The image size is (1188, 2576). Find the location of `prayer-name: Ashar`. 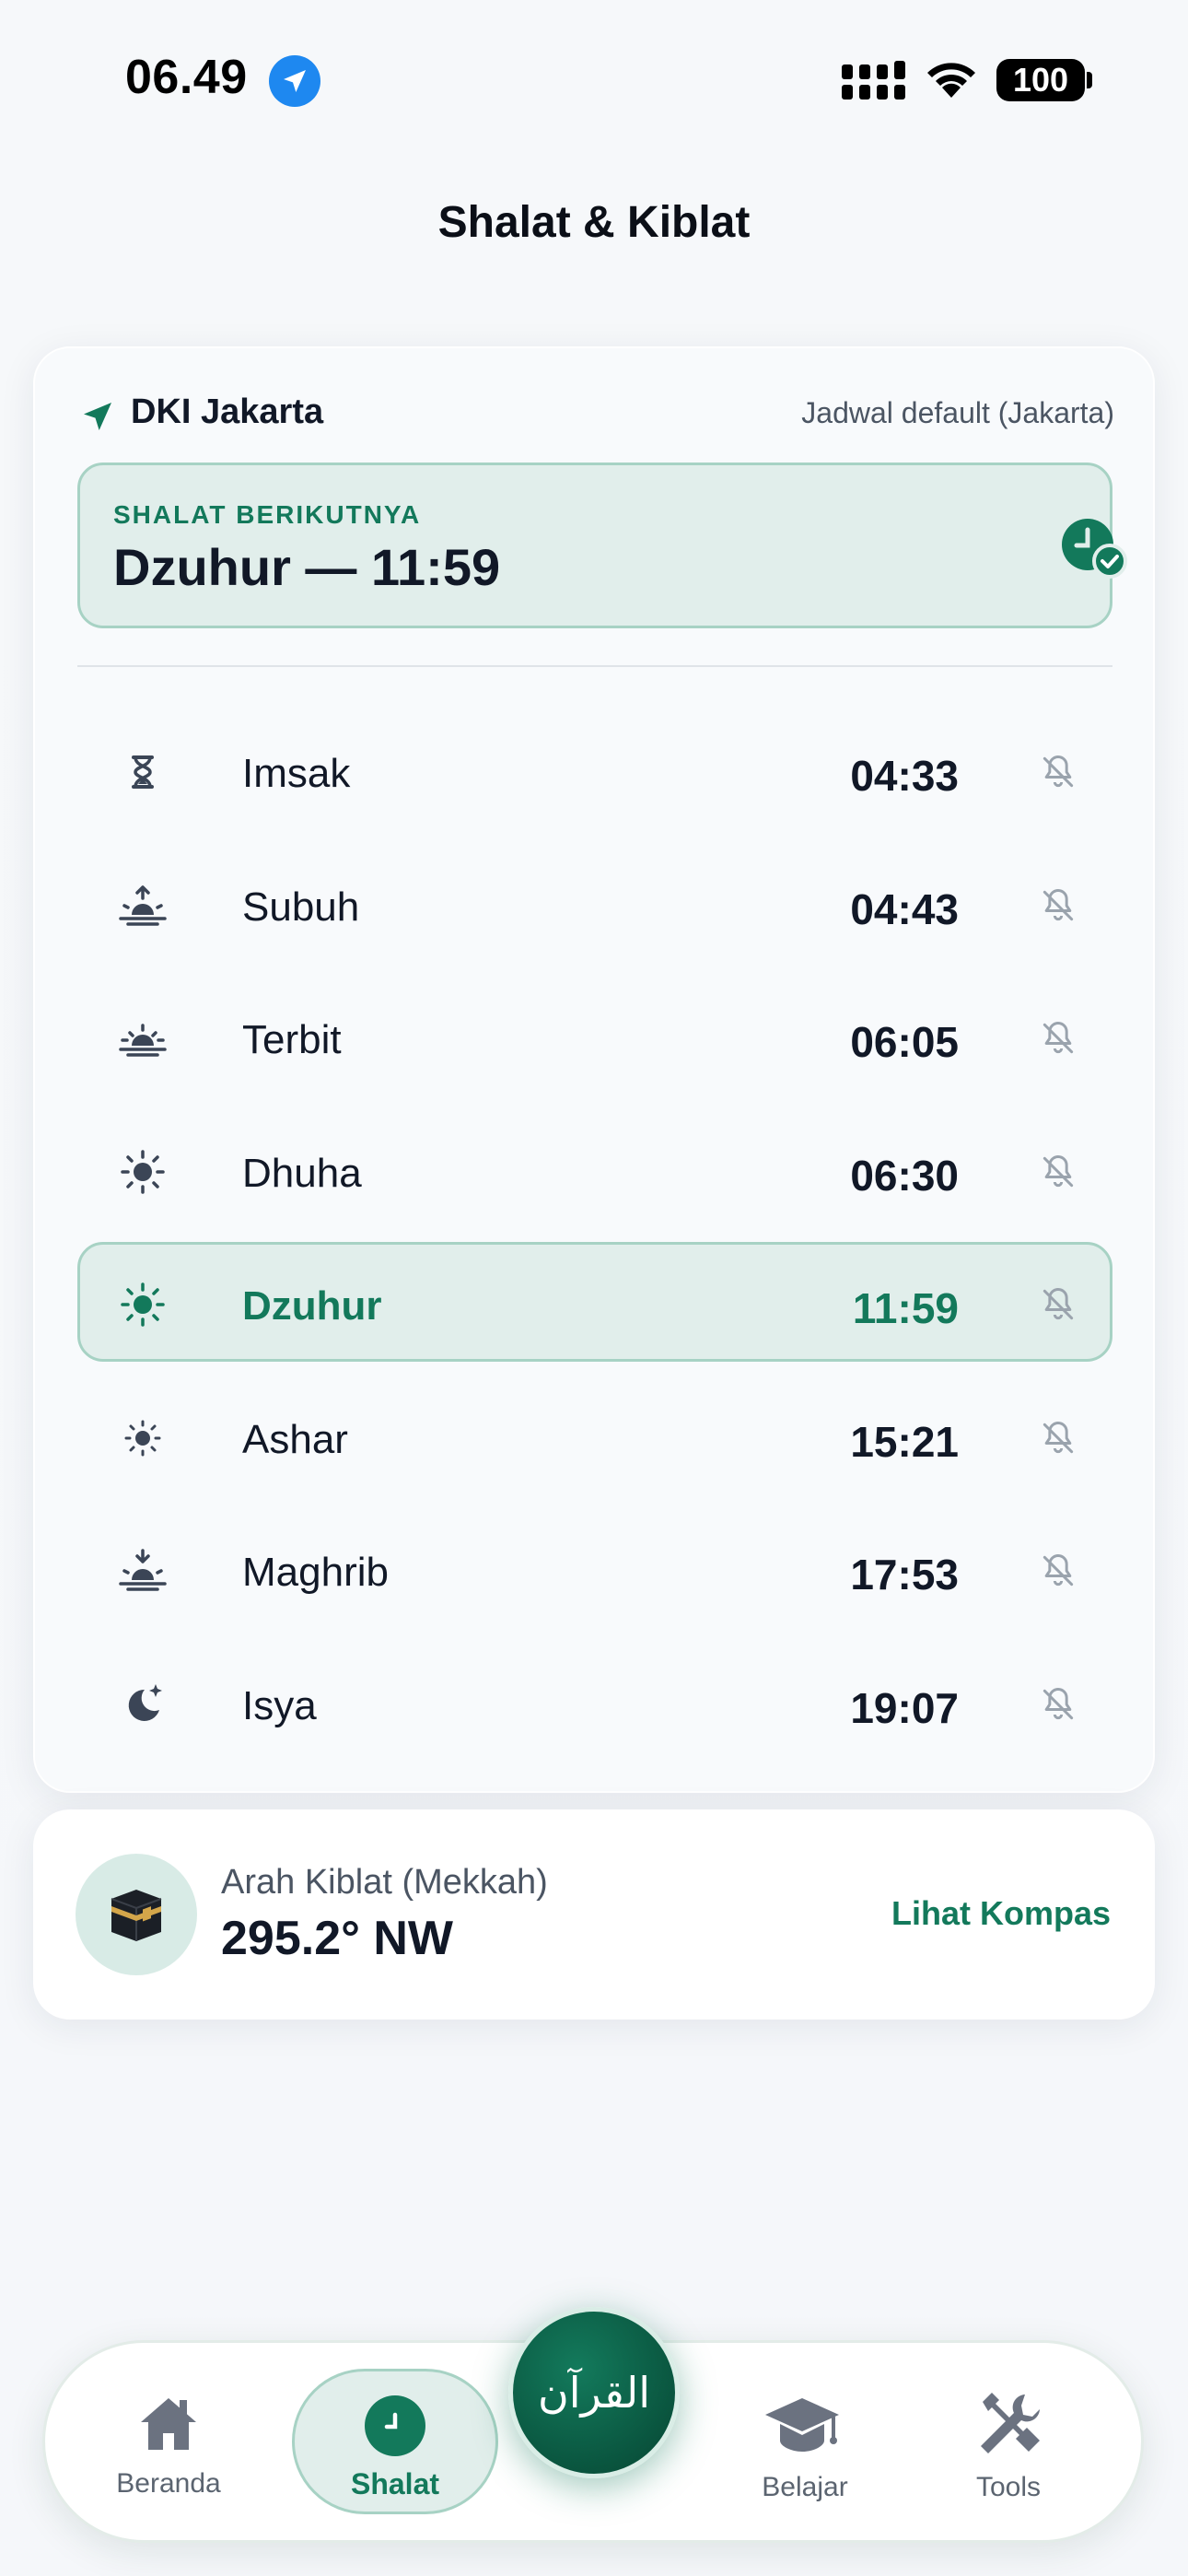

prayer-name: Ashar is located at coordinates (295, 1439).